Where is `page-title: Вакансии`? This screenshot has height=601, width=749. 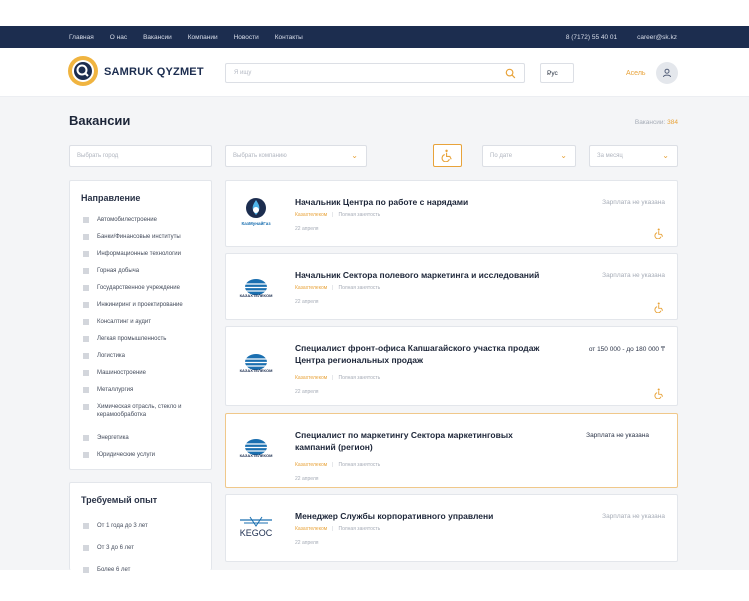
page-title: Вакансии is located at coordinates (100, 120).